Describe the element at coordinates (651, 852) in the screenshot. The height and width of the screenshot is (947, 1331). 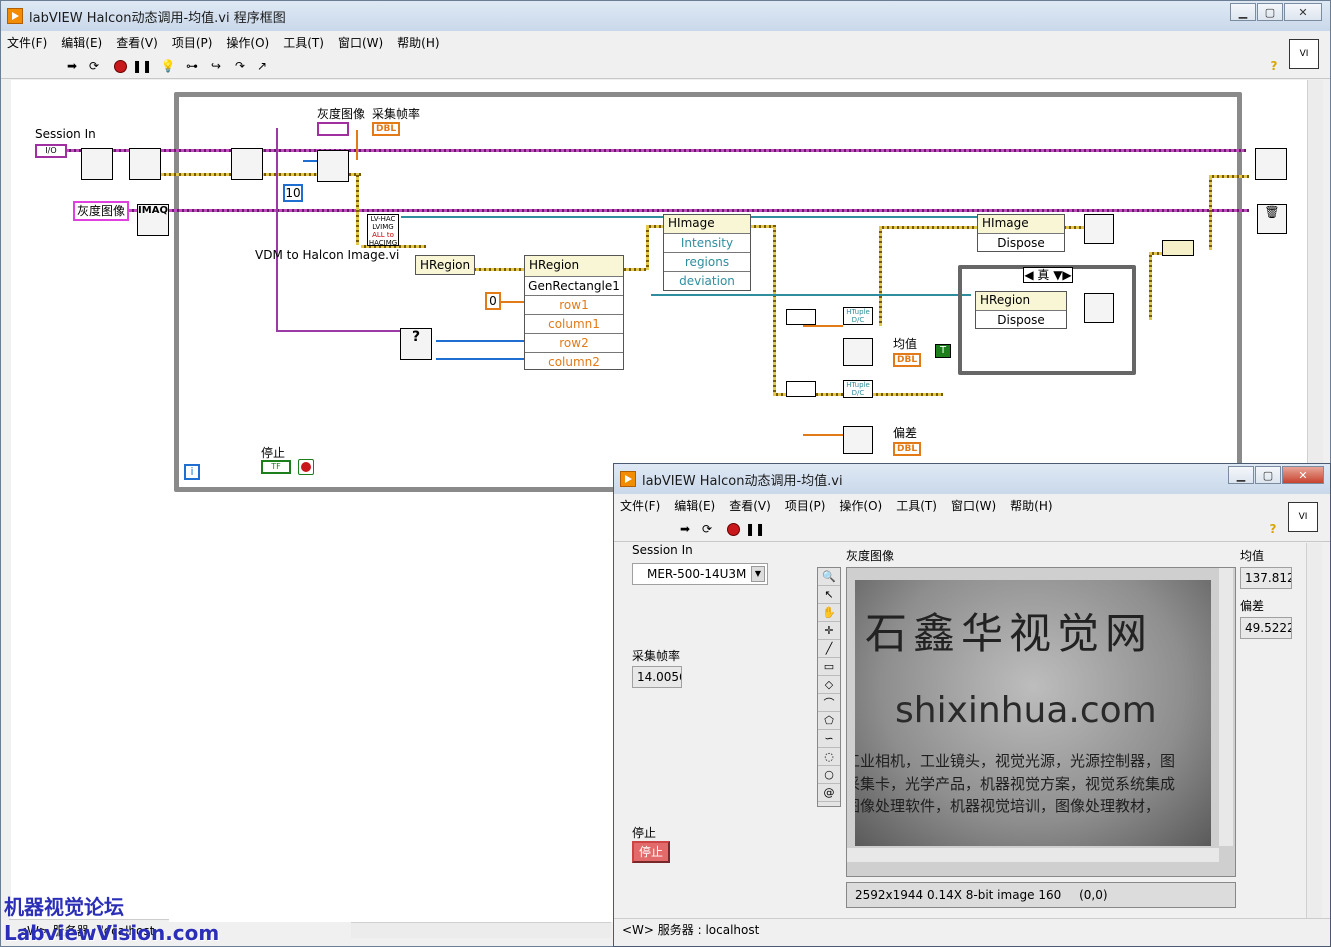
I see `stop-button: 停止` at that location.